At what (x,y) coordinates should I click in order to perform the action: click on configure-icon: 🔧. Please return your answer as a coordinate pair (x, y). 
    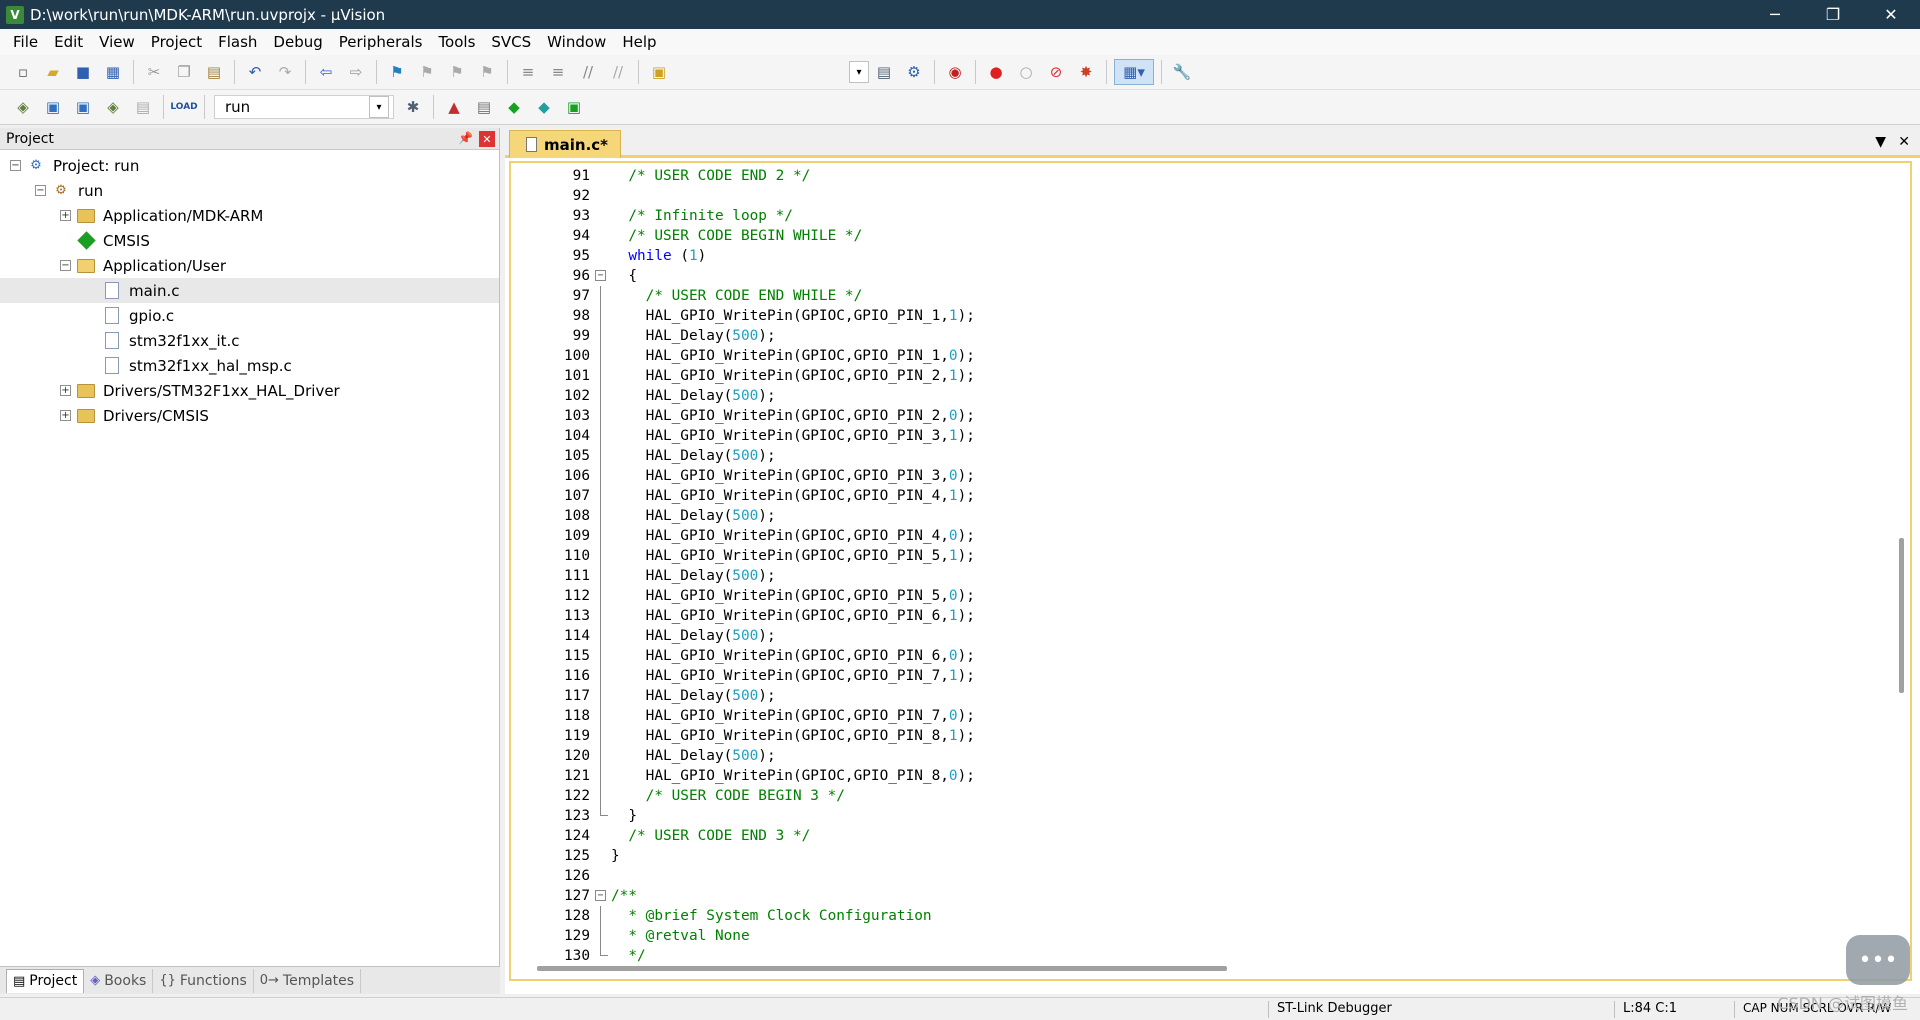
    Looking at the image, I should click on (1182, 72).